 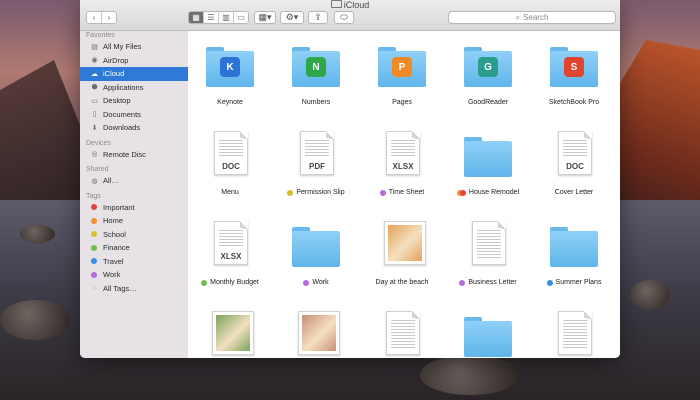 I want to click on document-icon: XLSX, so click(x=402, y=157).